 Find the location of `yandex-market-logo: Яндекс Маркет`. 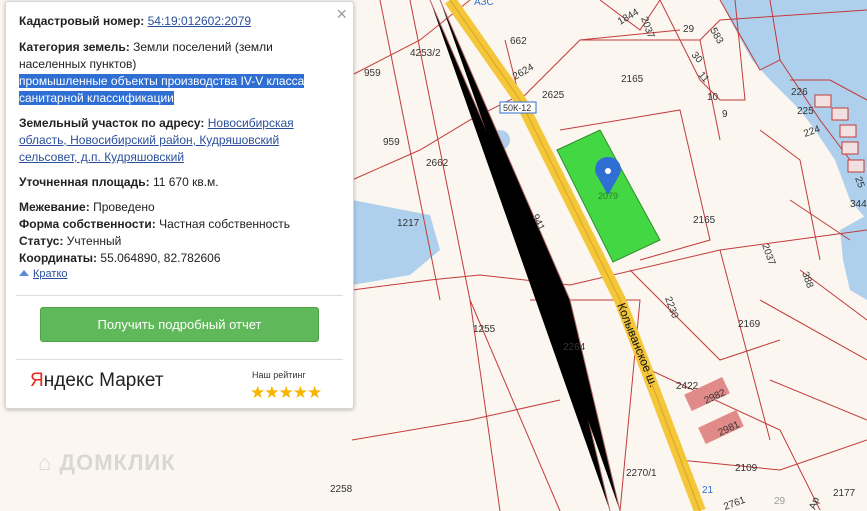

yandex-market-logo: Яндекс Маркет is located at coordinates (97, 381).